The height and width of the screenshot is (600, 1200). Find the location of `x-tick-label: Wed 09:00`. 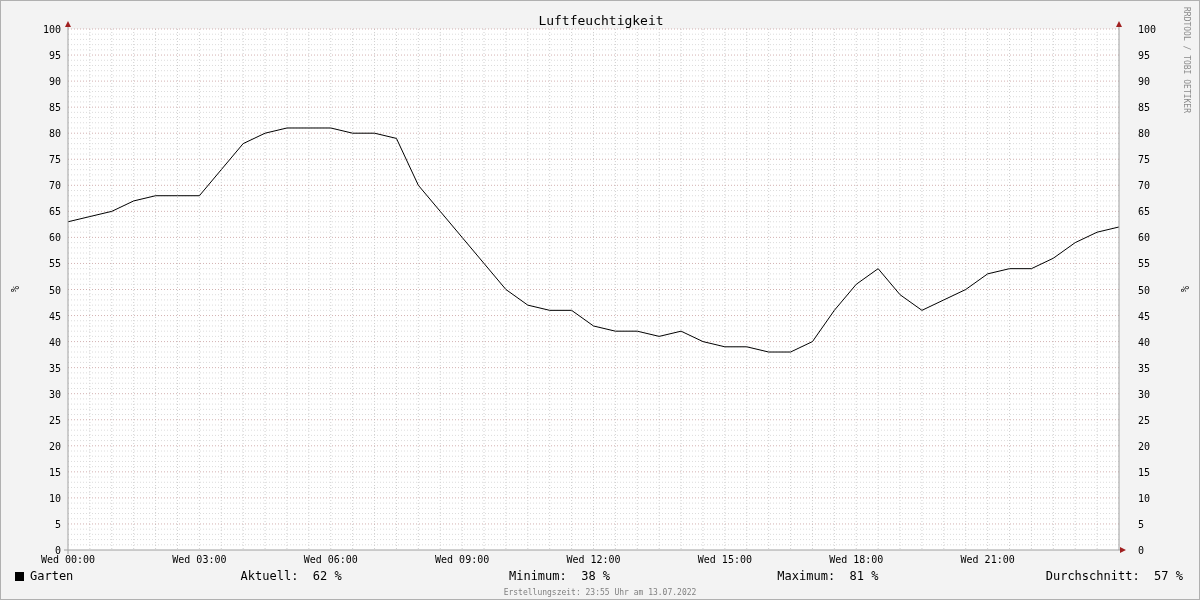

x-tick-label: Wed 09:00 is located at coordinates (462, 559).